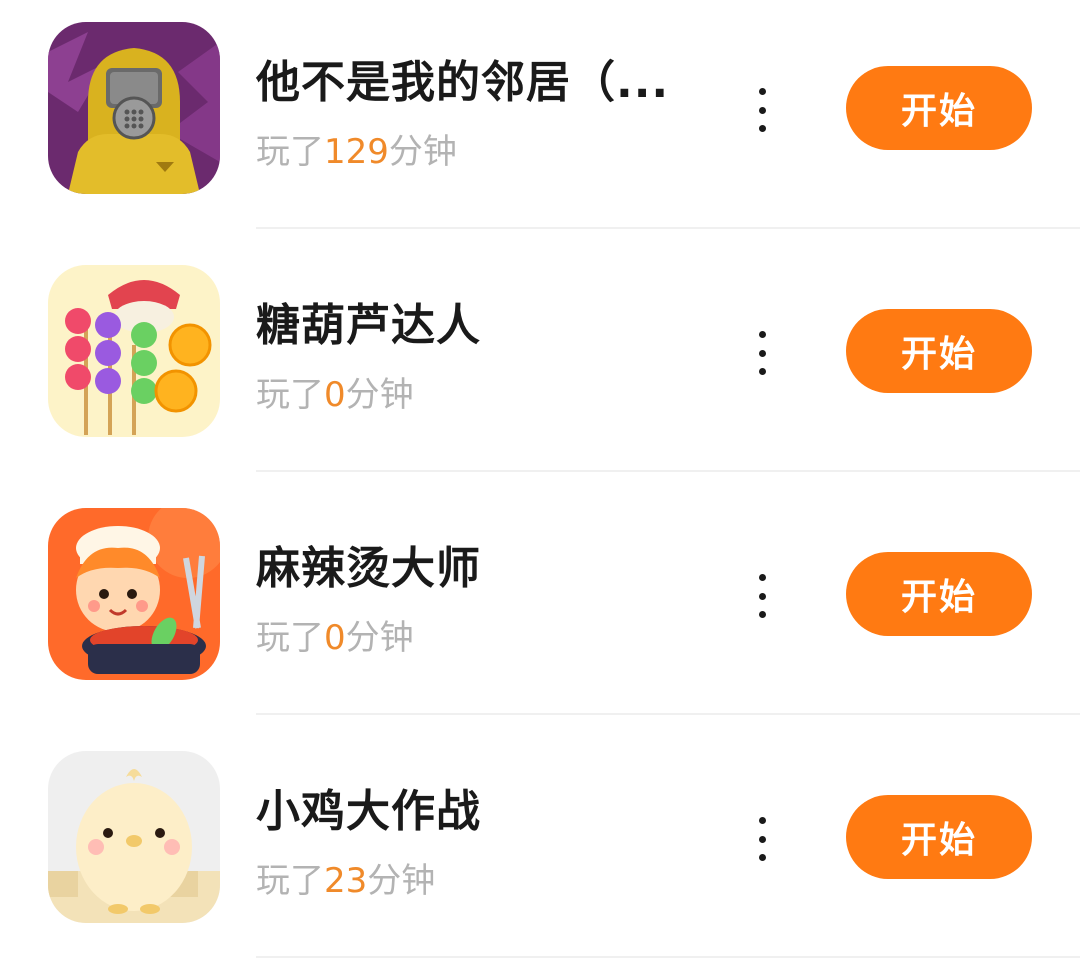 The height and width of the screenshot is (976, 1080). Describe the element at coordinates (368, 564) in the screenshot. I see `game-title: 麻辣烫大师` at that location.